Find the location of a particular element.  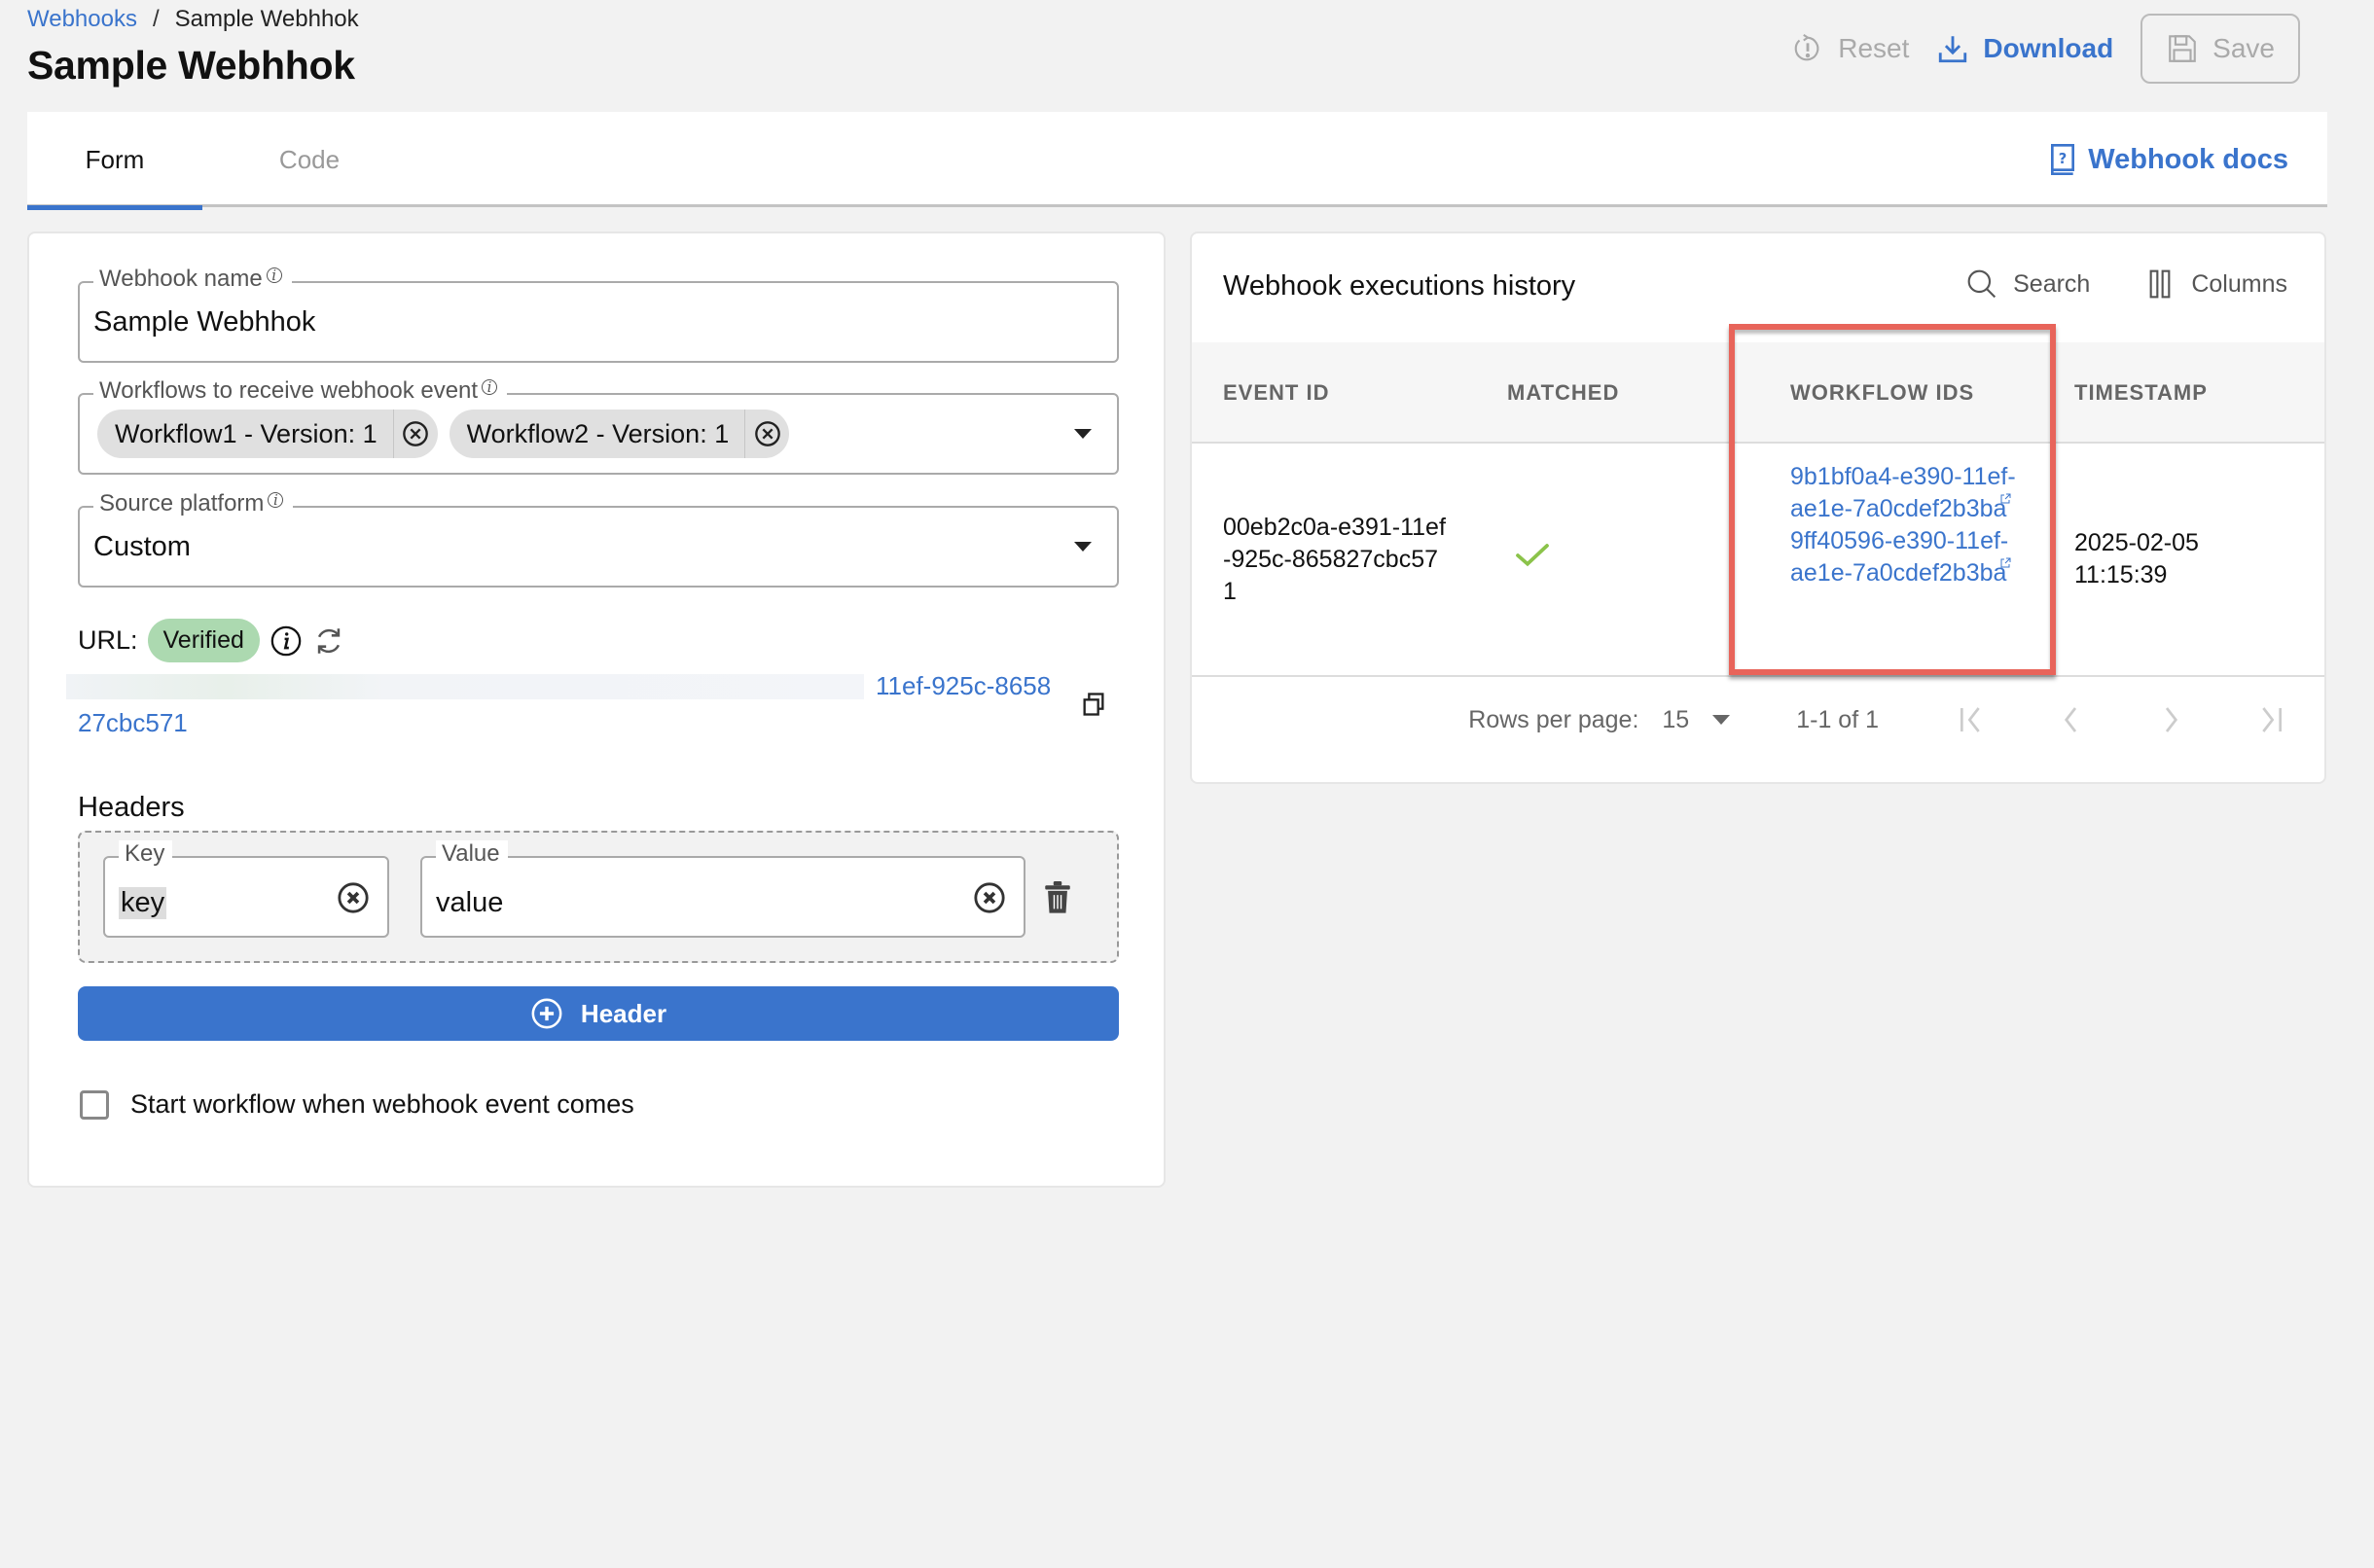

timestamp-cell: 2025-02-05 11:15:39 is located at coordinates (2161, 559).